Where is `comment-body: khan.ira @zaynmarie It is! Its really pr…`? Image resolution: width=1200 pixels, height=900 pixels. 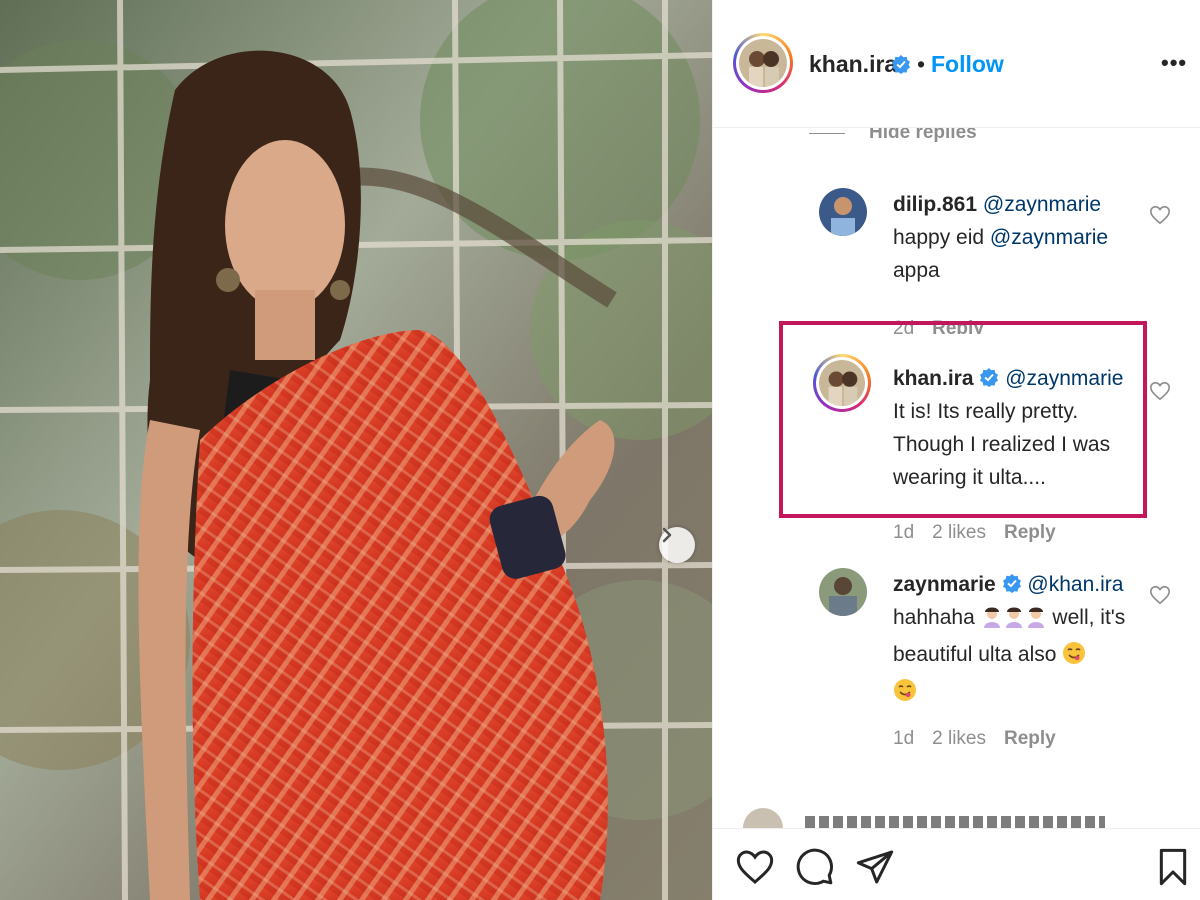
comment-body: khan.ira @zaynmarie It is! Its really pr… is located at coordinates (1013, 428).